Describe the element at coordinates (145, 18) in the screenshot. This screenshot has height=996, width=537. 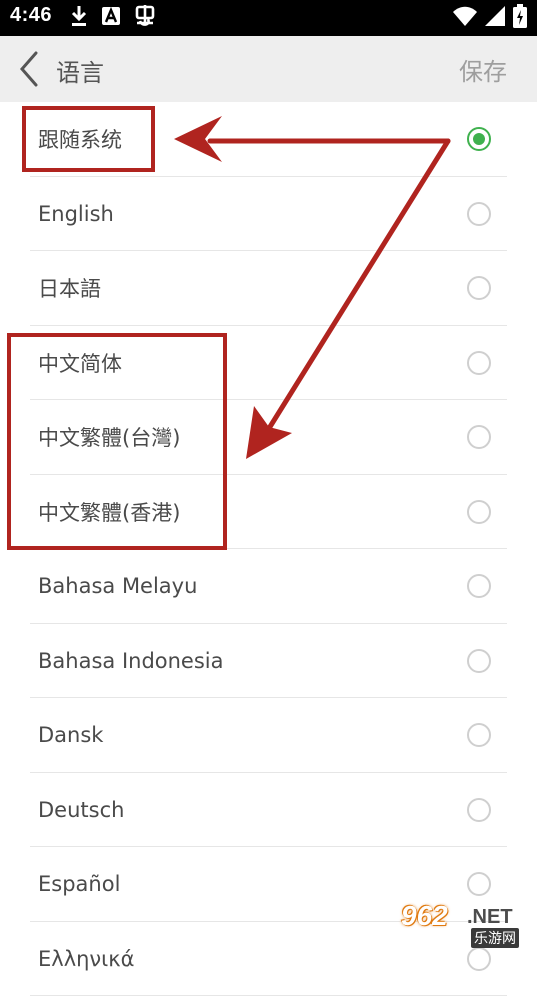
I see `bug-icon` at that location.